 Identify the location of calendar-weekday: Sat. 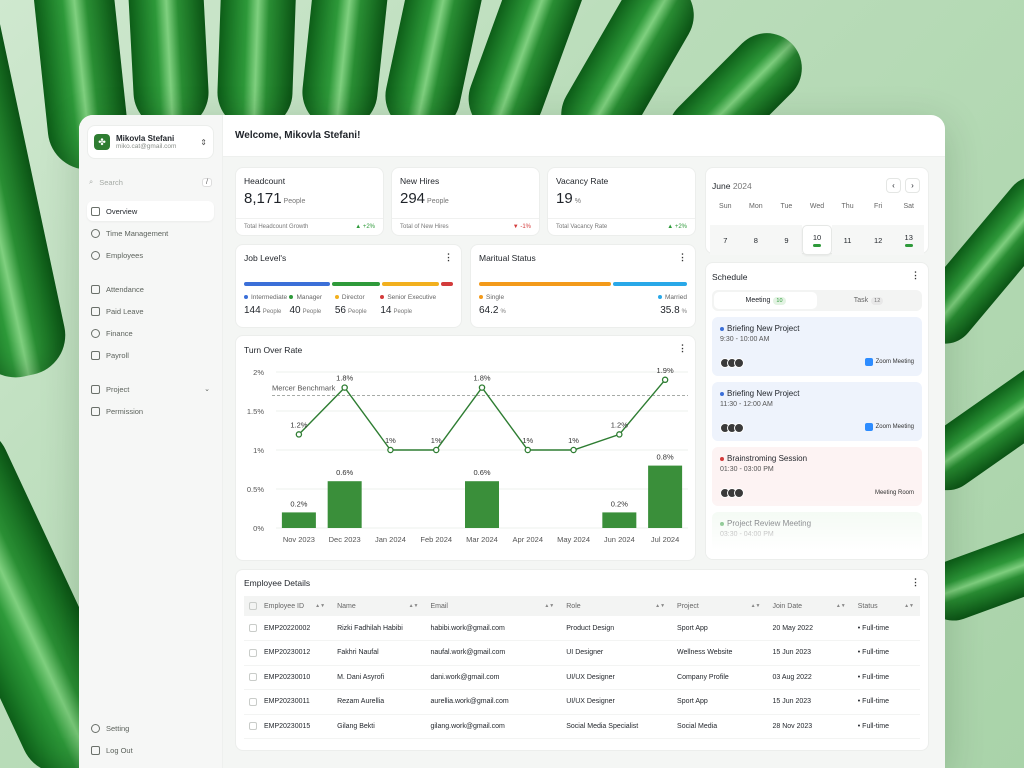
(908, 206).